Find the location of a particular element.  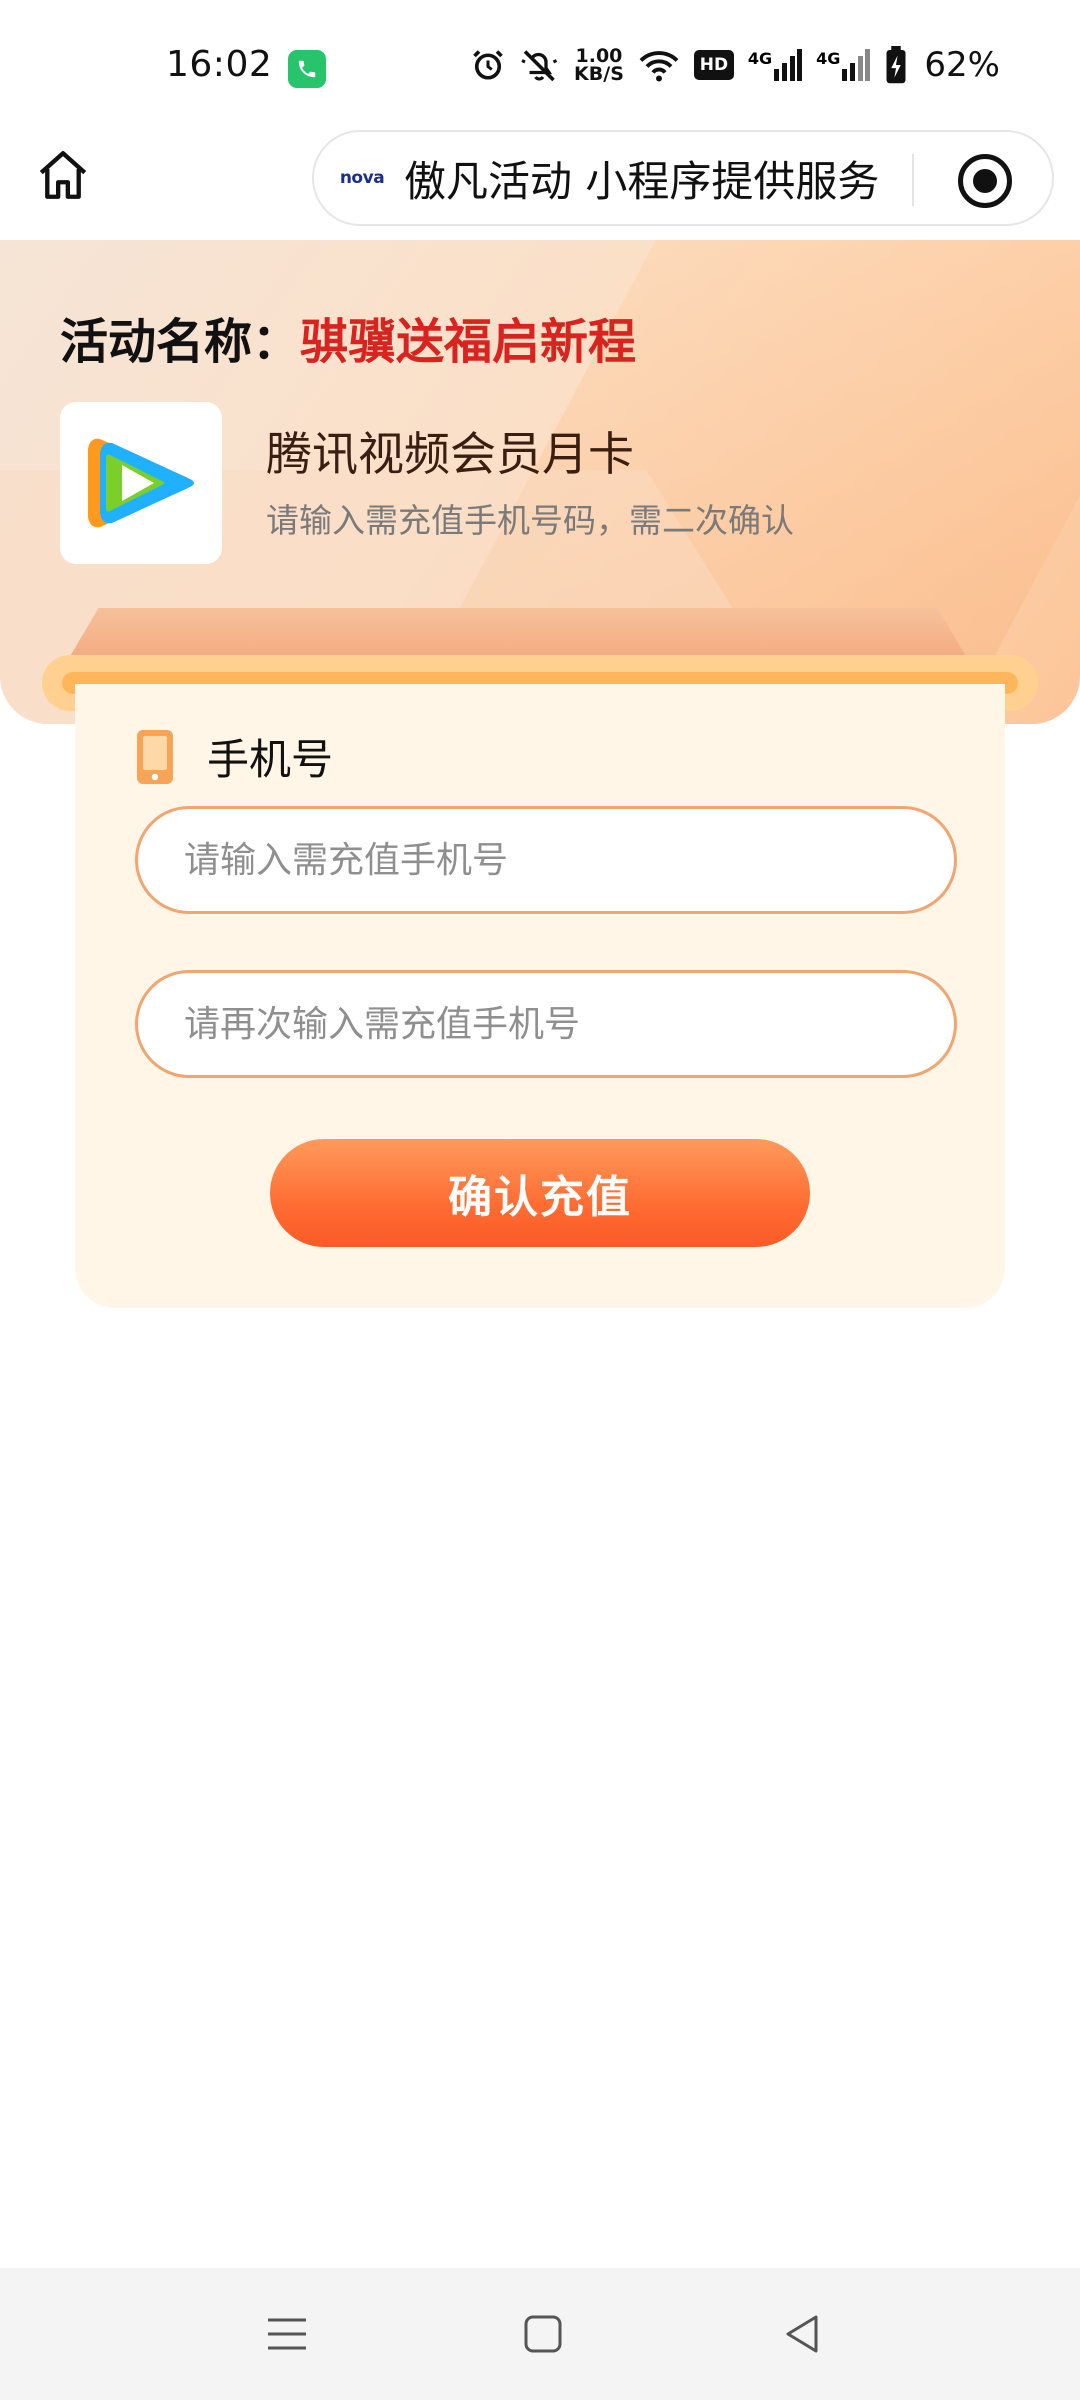

mini-program-nav-bar: nova 傲凡活动 小程序提供服务 is located at coordinates (540, 185).